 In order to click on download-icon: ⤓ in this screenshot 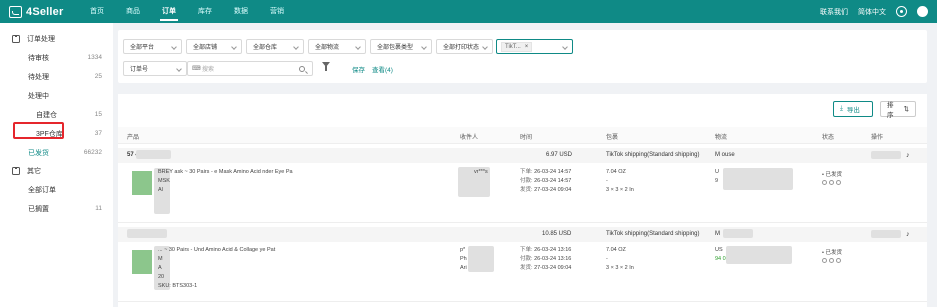, I will do `click(841, 108)`.